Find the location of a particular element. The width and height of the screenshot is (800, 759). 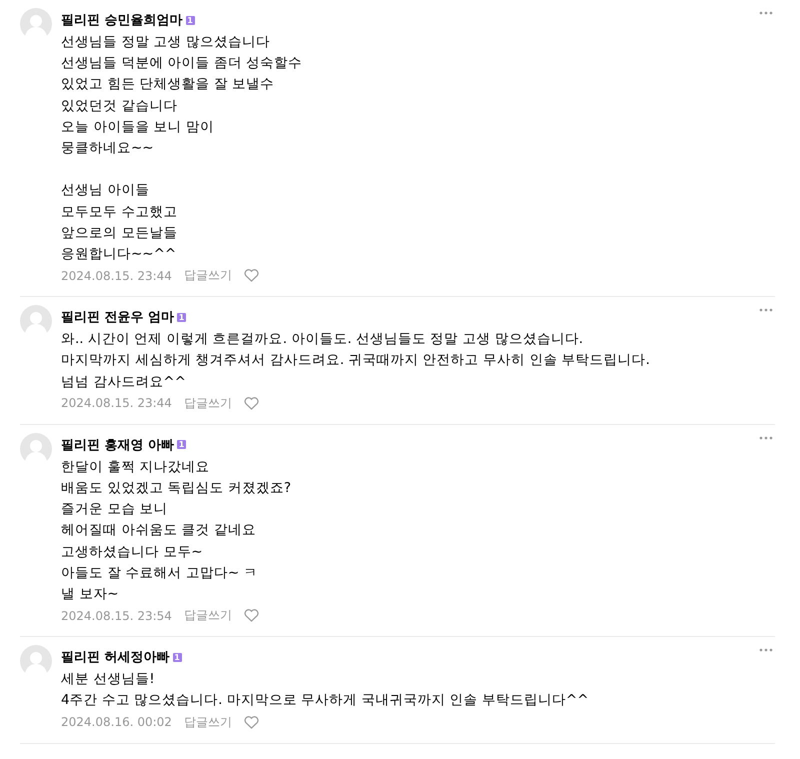

author-name: 필리핀 전윤우 엄마 is located at coordinates (117, 317).